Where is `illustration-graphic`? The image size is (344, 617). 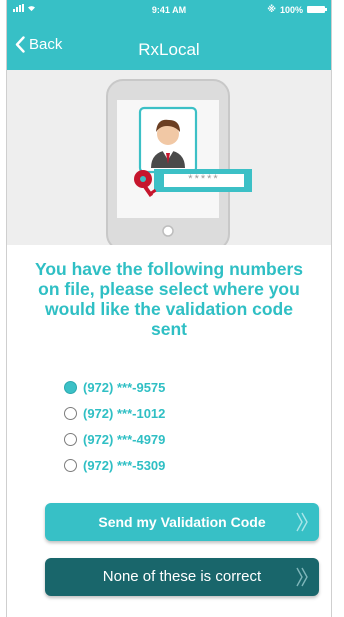
illustration-graphic is located at coordinates (179, 165).